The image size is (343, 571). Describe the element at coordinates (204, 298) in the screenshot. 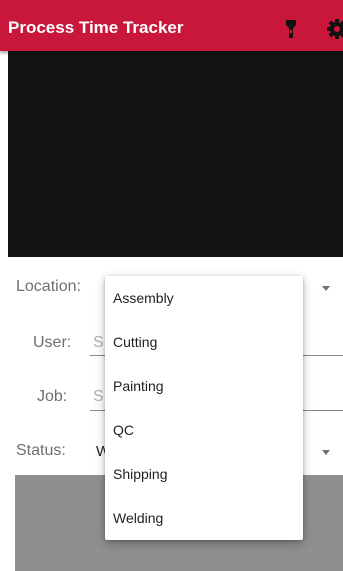

I see `dropdown-option: Assembly` at that location.